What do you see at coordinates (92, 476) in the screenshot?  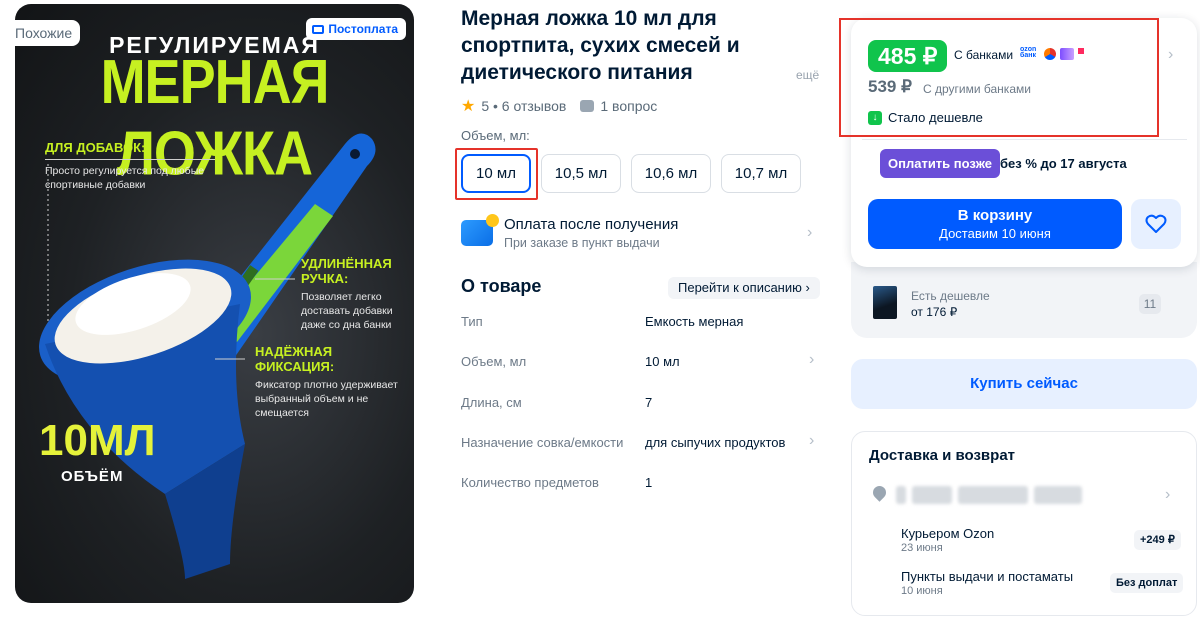 I see `image-volume-word: ОБЪЁМ` at bounding box center [92, 476].